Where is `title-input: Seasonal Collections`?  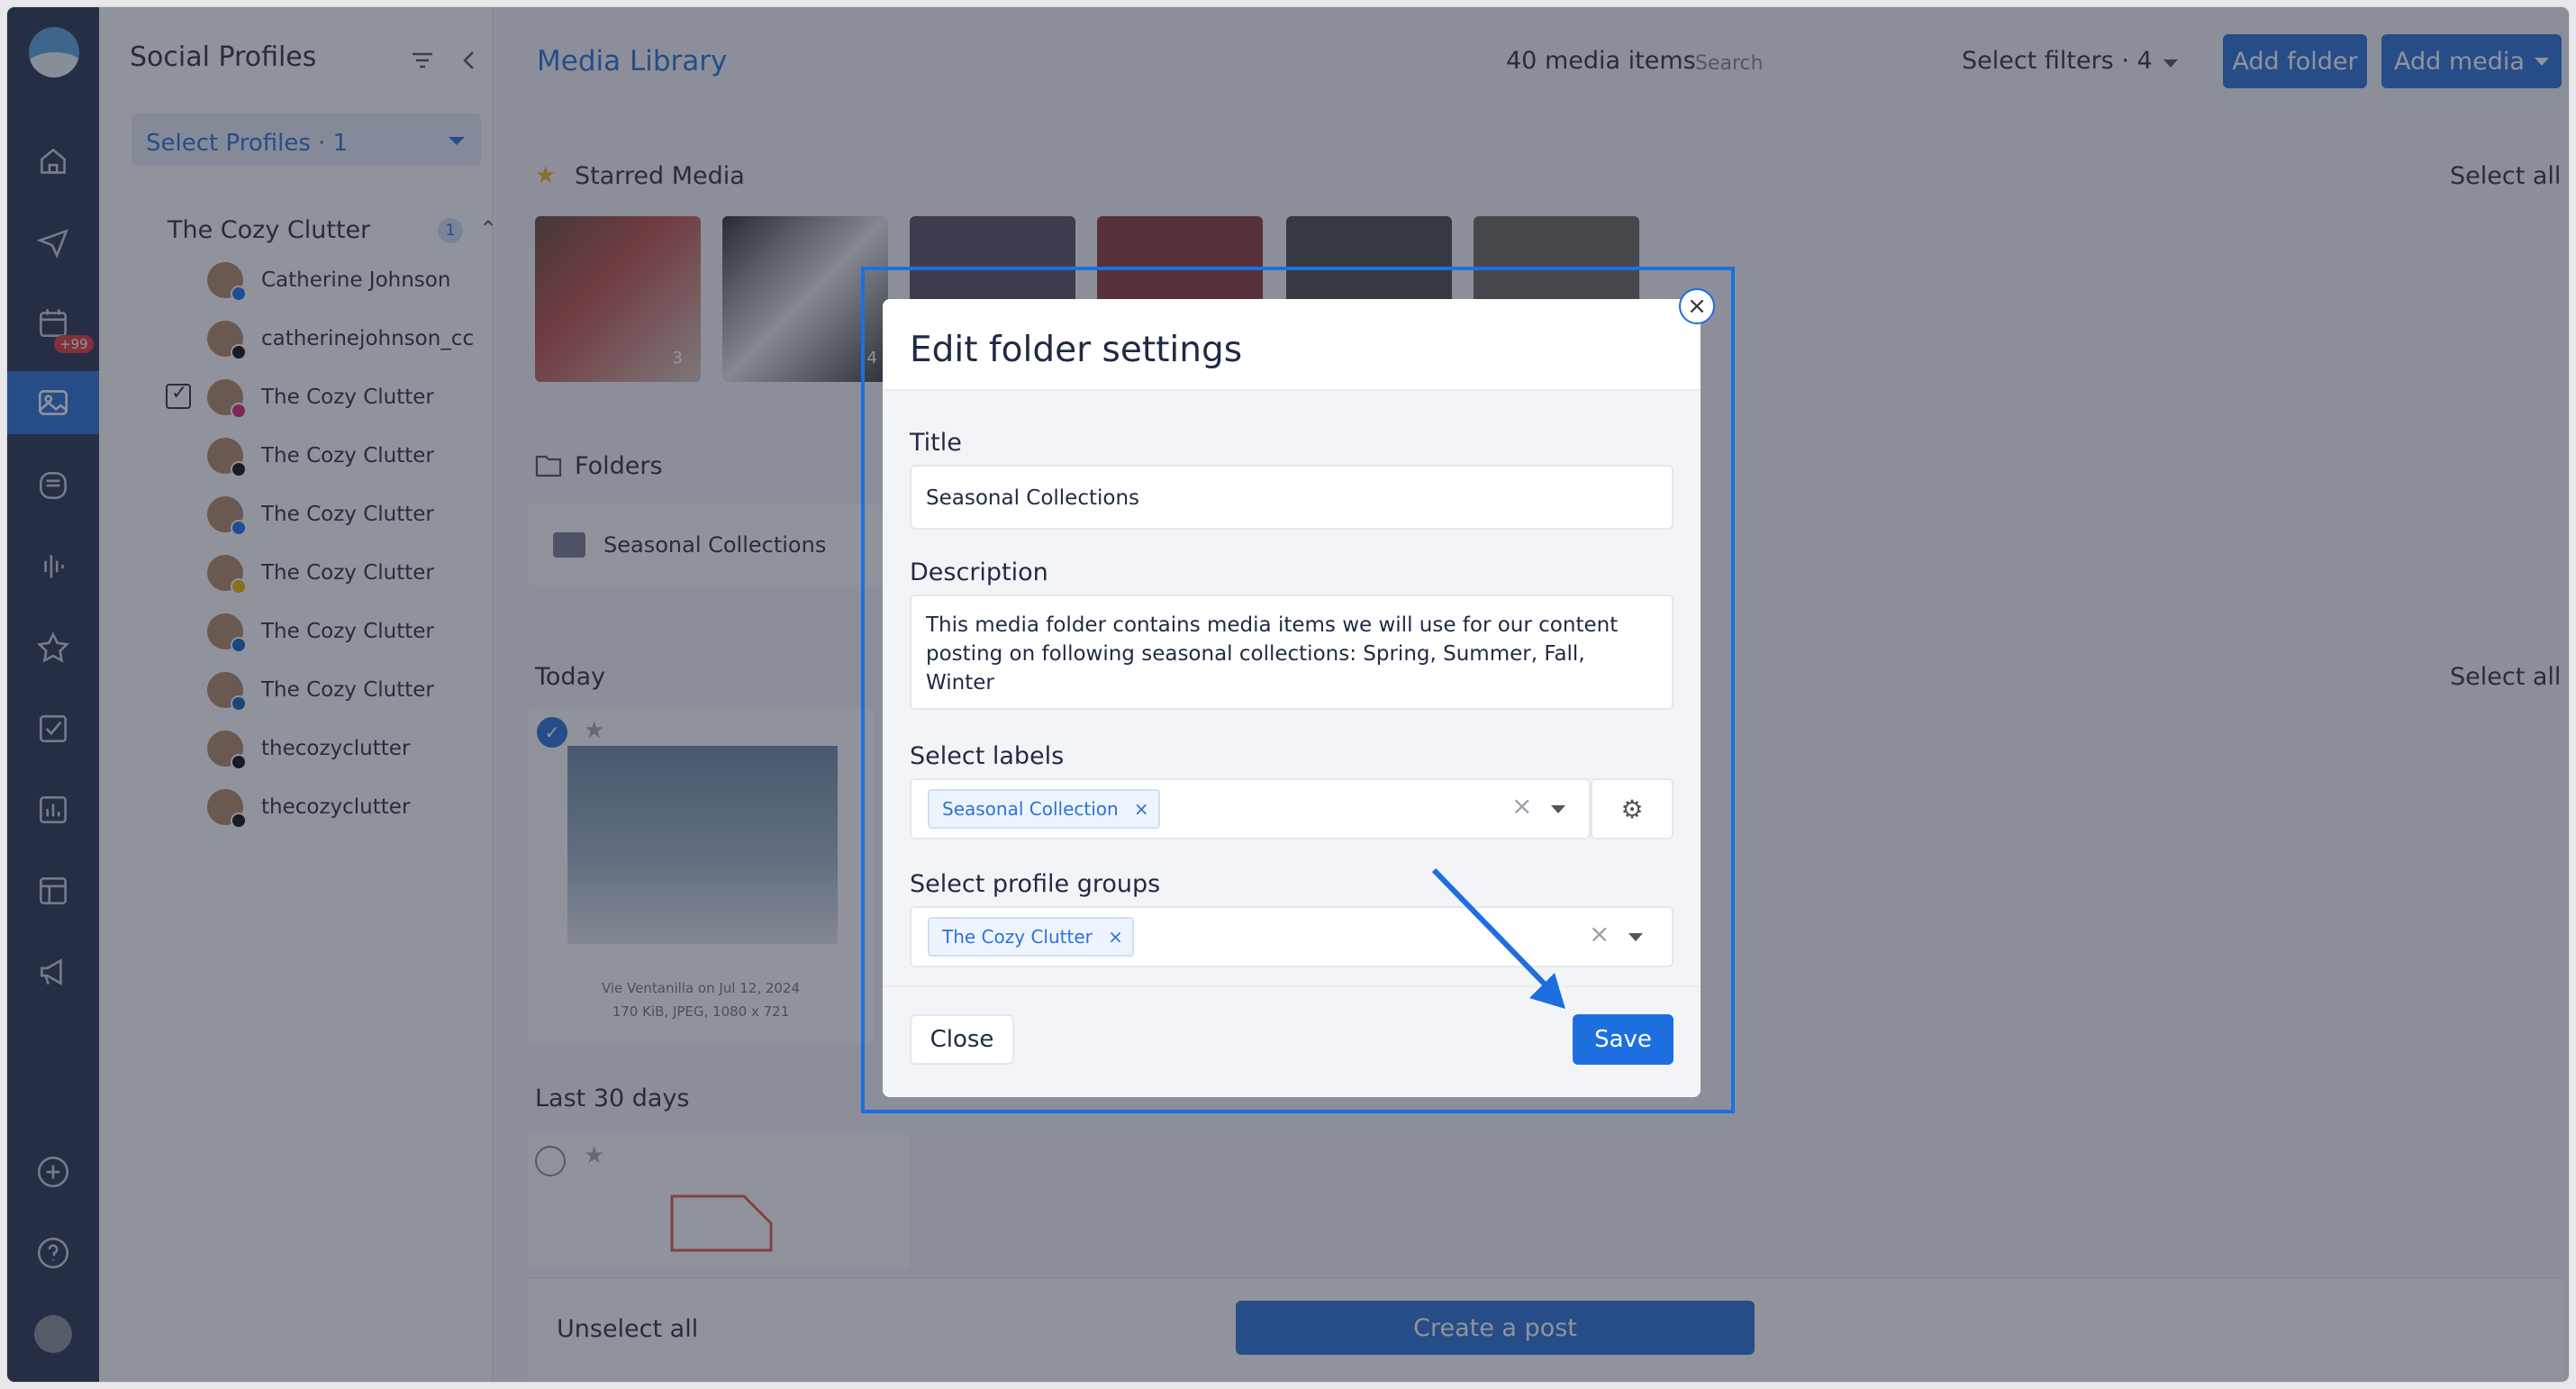
title-input: Seasonal Collections is located at coordinates (1291, 497).